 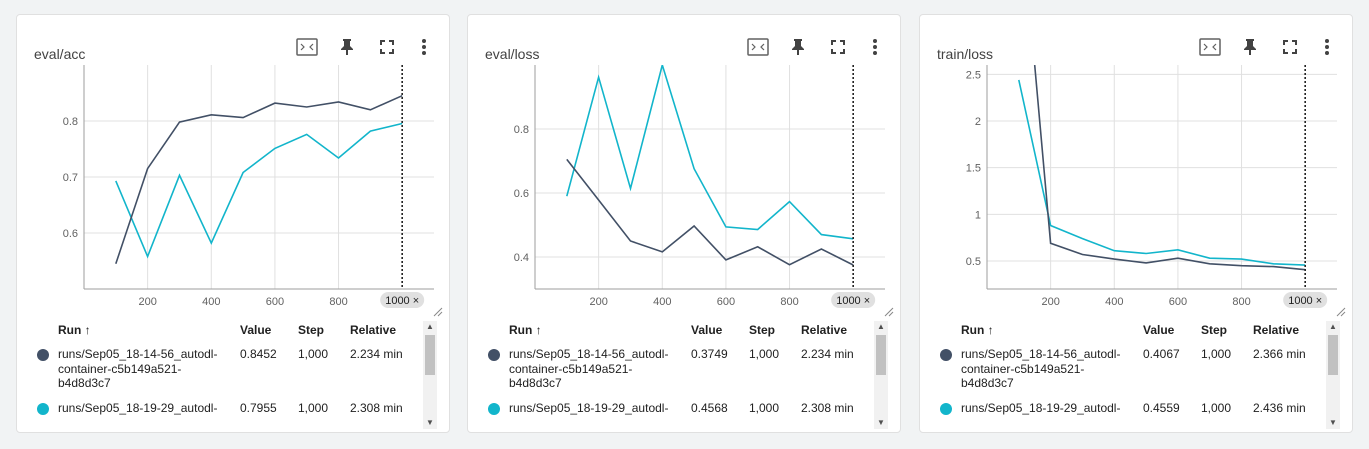 What do you see at coordinates (973, 75) in the screenshot?
I see `y-tick-label: 2.5` at bounding box center [973, 75].